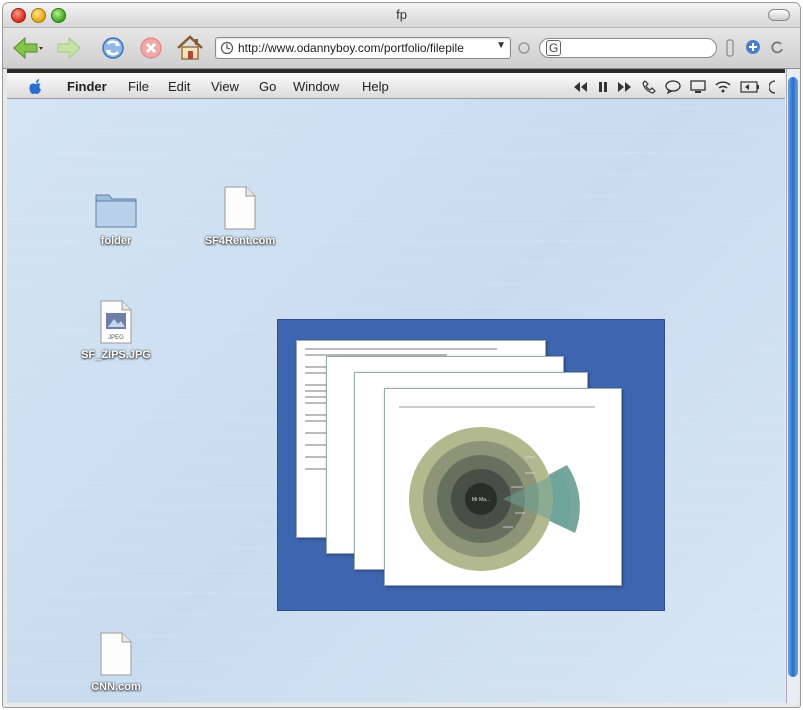  What do you see at coordinates (116, 338) in the screenshot?
I see `jpeg-badge-text: JPEG` at bounding box center [116, 338].